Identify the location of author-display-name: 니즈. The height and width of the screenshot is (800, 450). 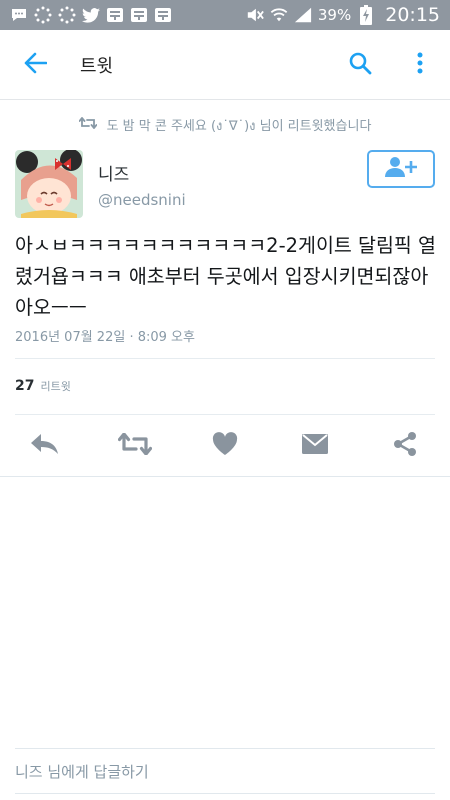
(142, 172).